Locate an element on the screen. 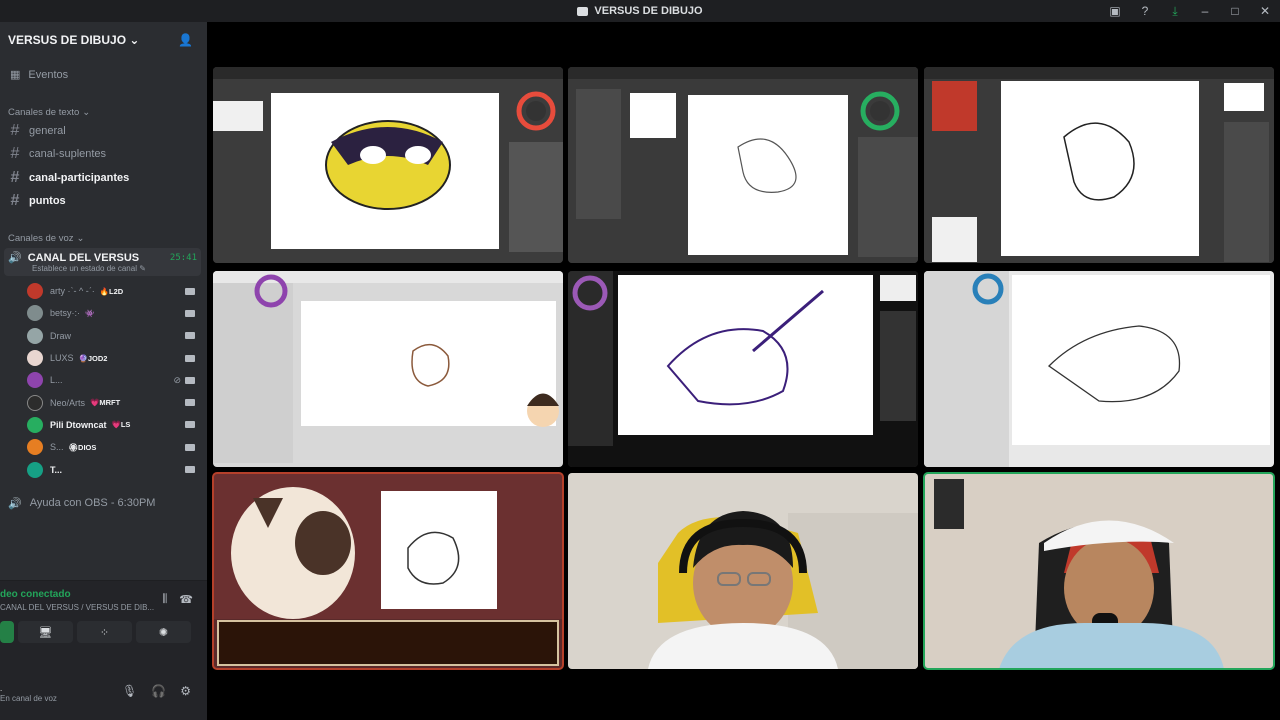 The height and width of the screenshot is (720, 1280). voice-user: arty ·ˋ- ^ -ˊ· 🔥L2D is located at coordinates (103, 291).